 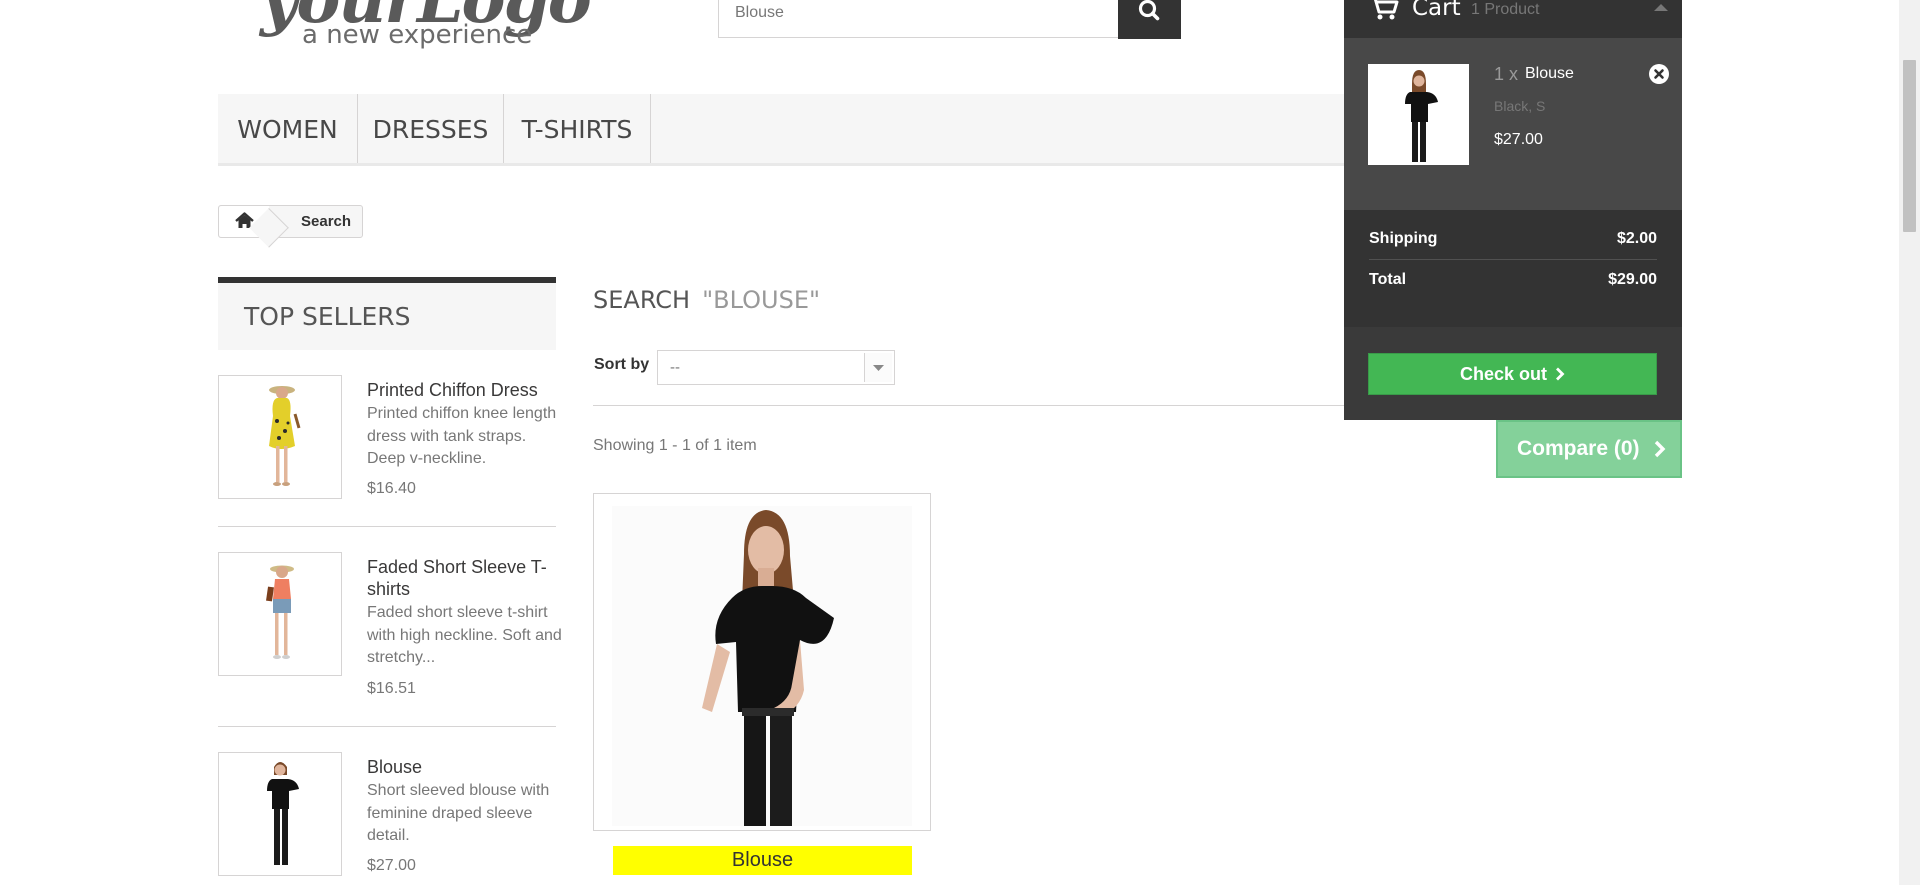 I want to click on cart-quantity: 1 Product, so click(x=1505, y=9).